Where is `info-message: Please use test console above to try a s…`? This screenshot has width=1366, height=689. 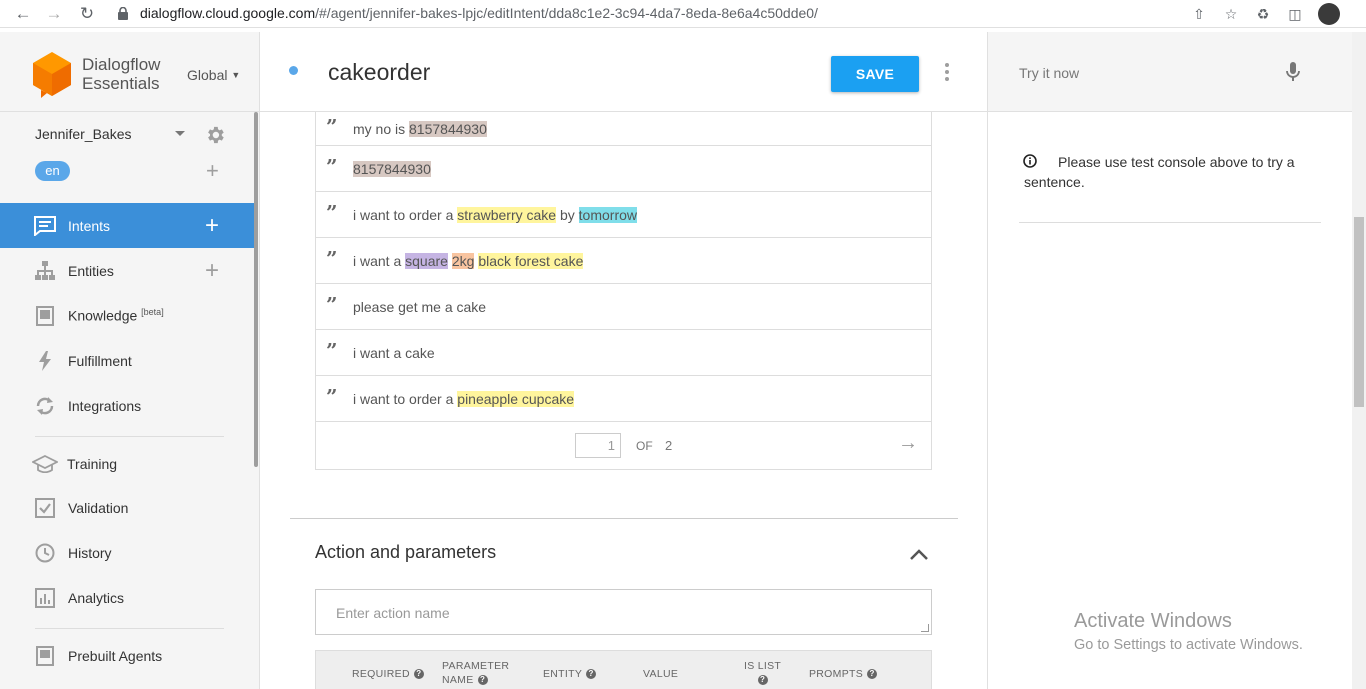
info-message: Please use test console above to try a s… is located at coordinates (1169, 172).